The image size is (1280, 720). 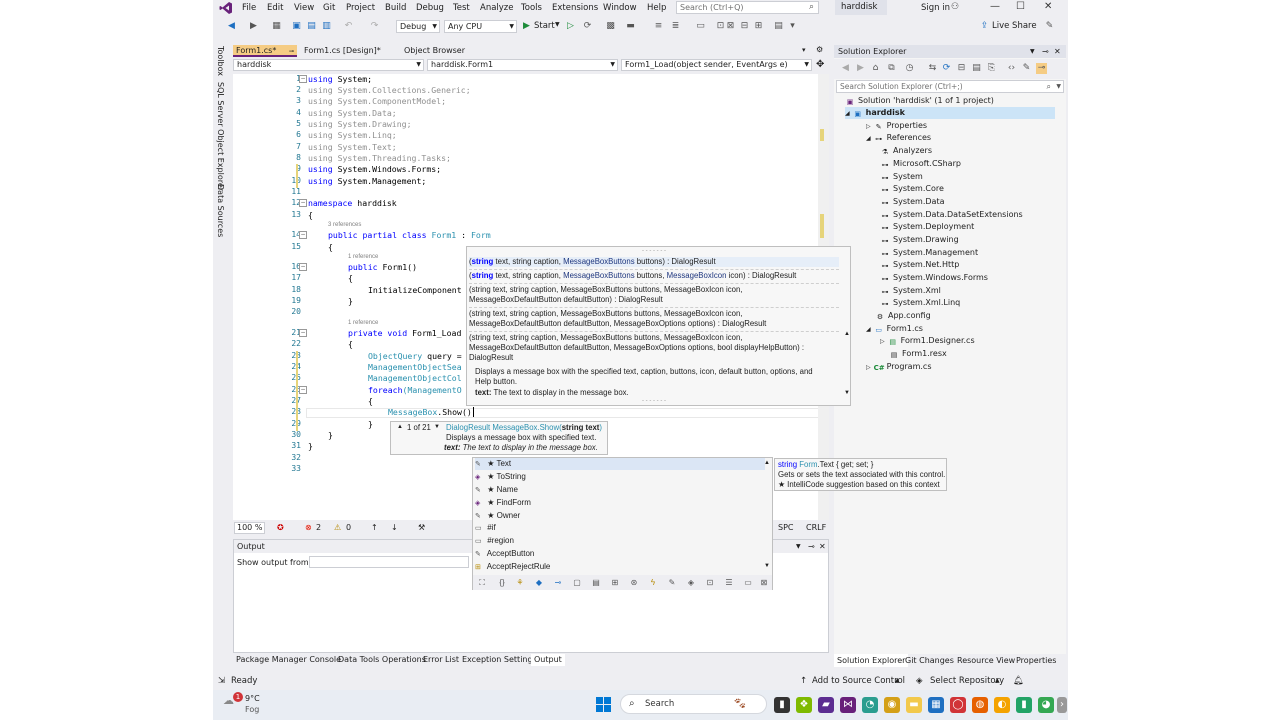 What do you see at coordinates (253, 26) in the screenshot?
I see `navigate-forward-icon: ▶` at bounding box center [253, 26].